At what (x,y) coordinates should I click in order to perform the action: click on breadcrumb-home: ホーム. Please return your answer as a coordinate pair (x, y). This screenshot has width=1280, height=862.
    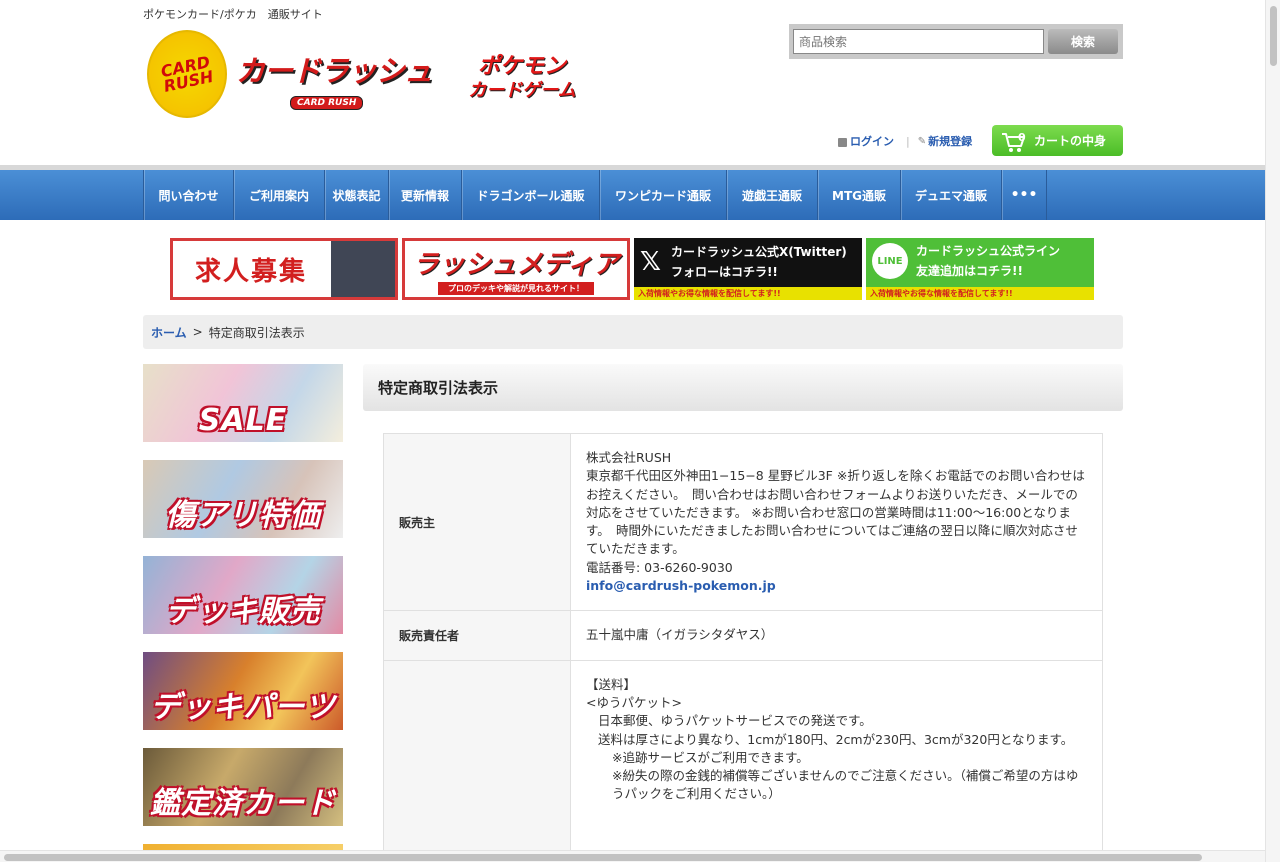
    Looking at the image, I should click on (169, 332).